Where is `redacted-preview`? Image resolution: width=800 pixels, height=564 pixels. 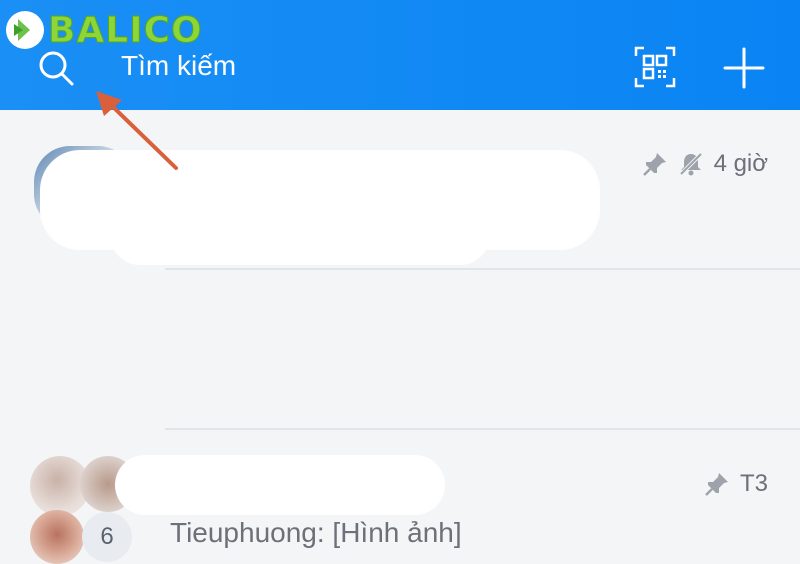 redacted-preview is located at coordinates (300, 235).